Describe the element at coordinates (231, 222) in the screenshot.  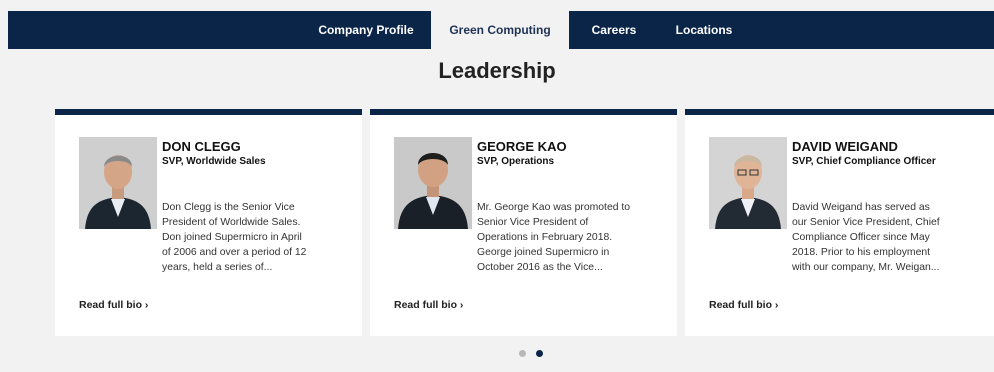
I see `bio-line: President of Worldwide Sales.` at that location.